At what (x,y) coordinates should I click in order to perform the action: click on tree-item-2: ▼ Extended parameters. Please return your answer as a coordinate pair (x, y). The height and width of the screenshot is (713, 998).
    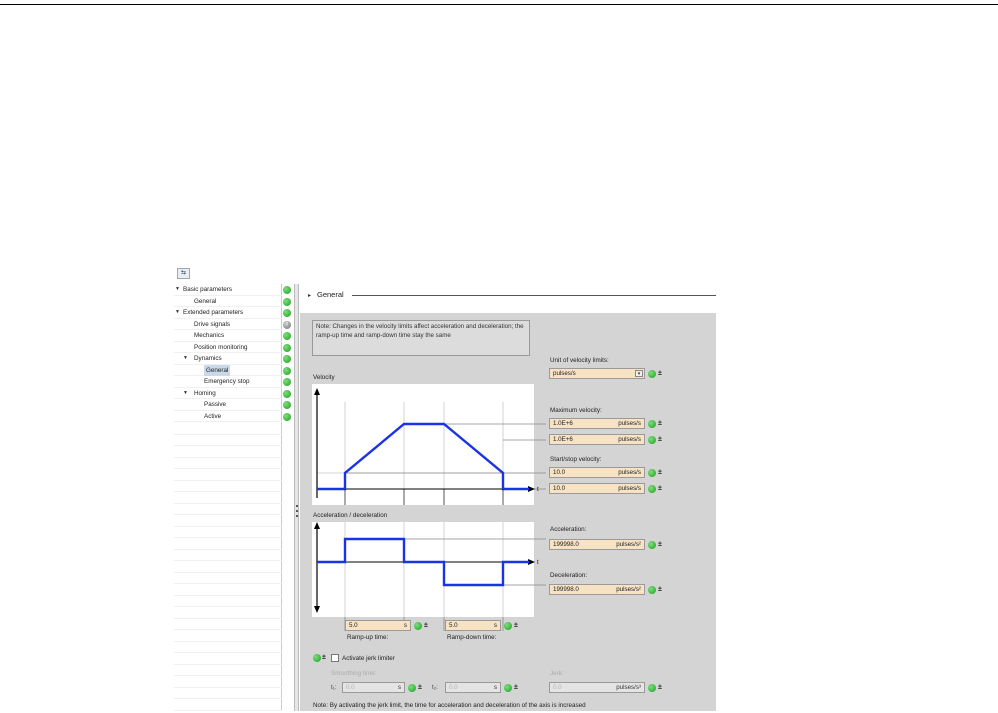
    Looking at the image, I should click on (228, 313).